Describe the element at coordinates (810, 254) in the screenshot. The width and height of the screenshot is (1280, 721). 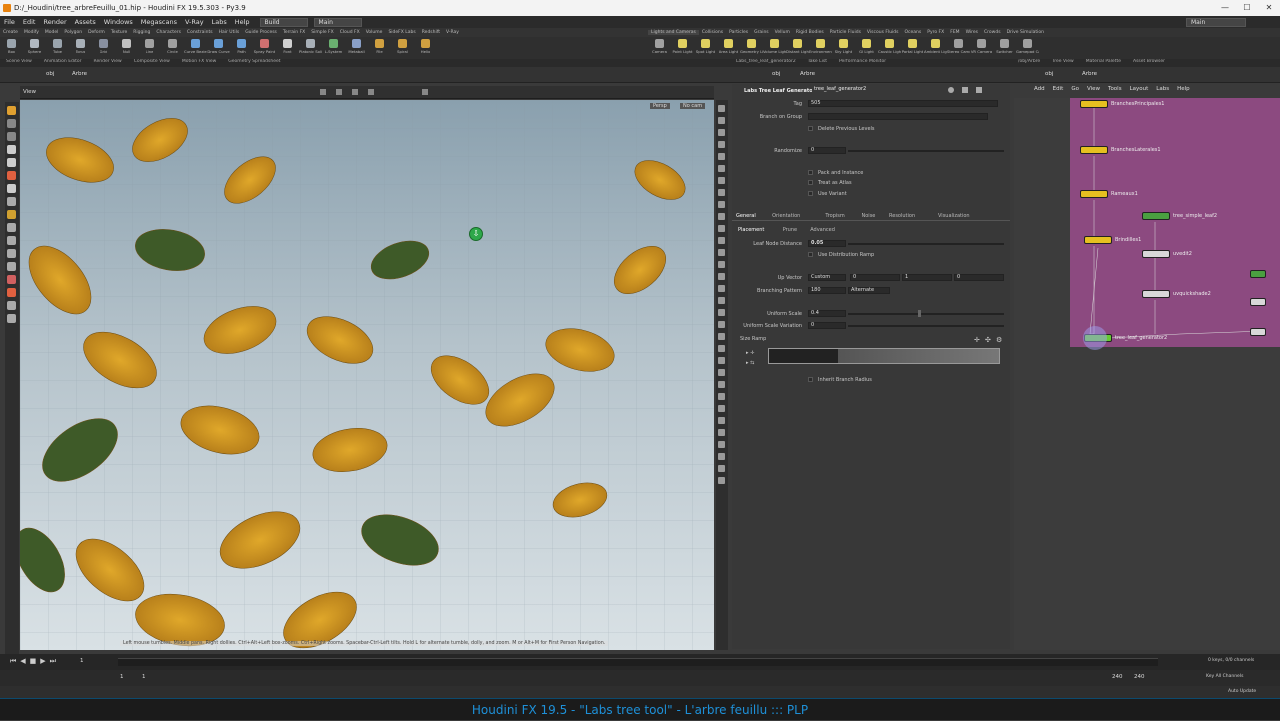
I see `use-distribution-ramp-checkbox` at that location.